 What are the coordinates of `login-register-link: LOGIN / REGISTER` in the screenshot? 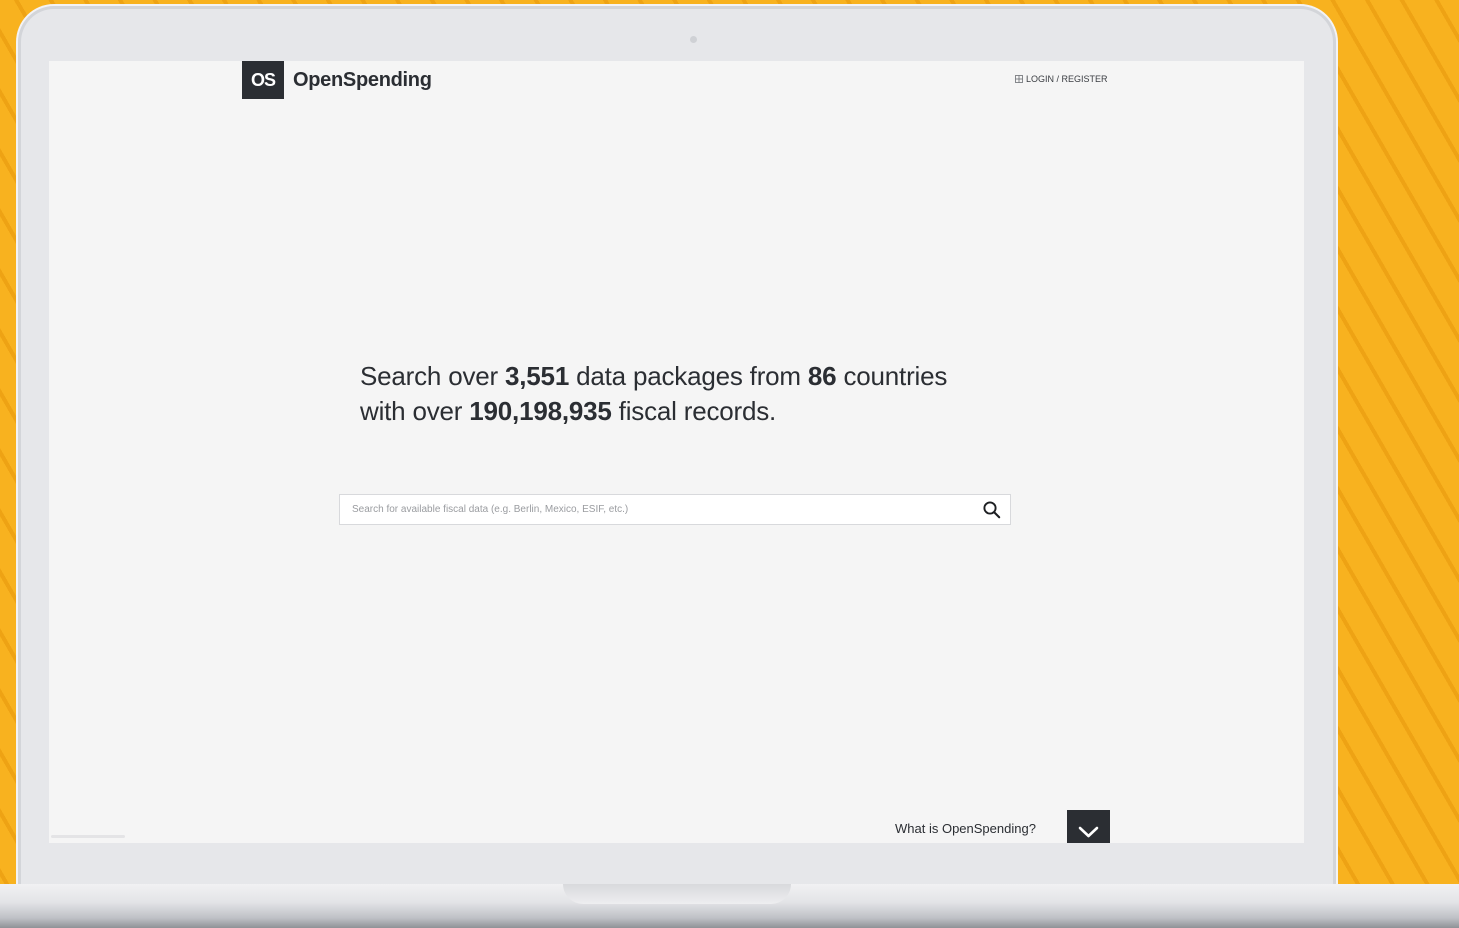 It's located at (1061, 79).